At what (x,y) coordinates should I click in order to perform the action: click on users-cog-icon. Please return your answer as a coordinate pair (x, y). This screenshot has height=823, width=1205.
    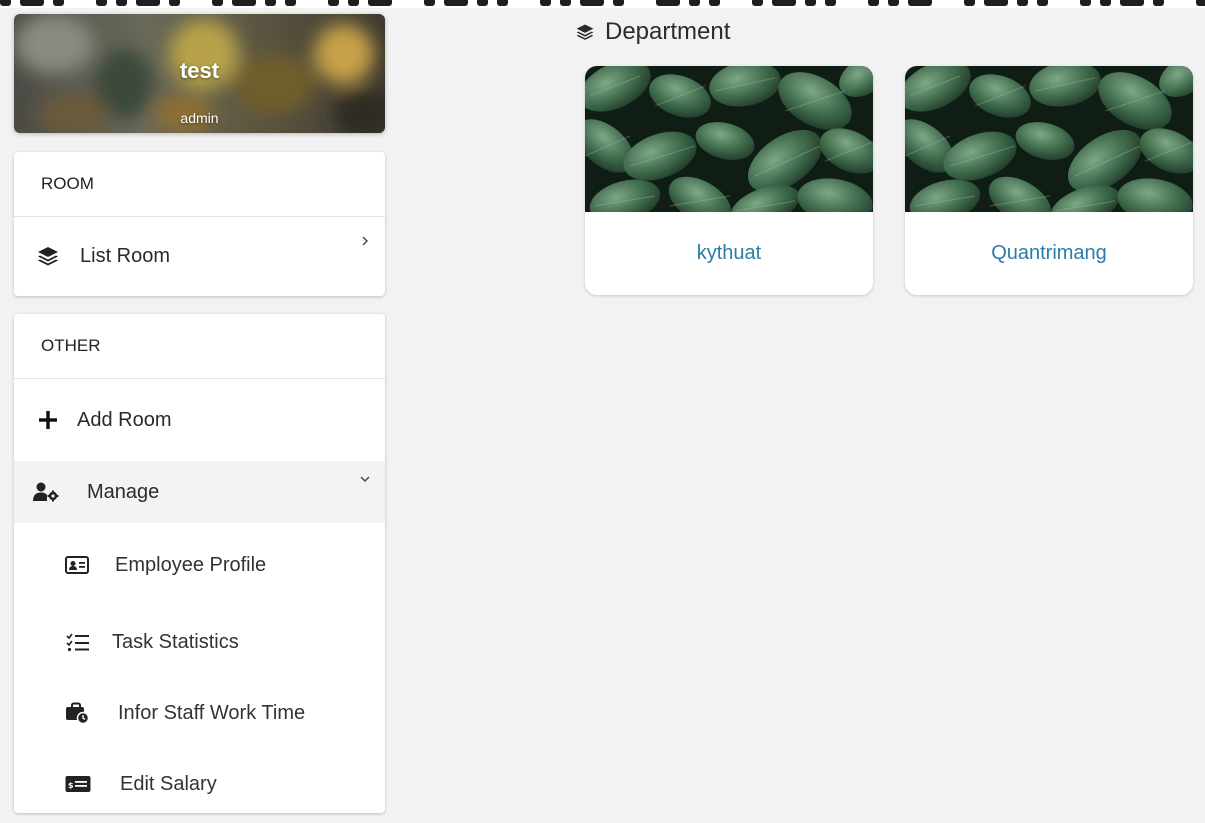
    Looking at the image, I should click on (46, 492).